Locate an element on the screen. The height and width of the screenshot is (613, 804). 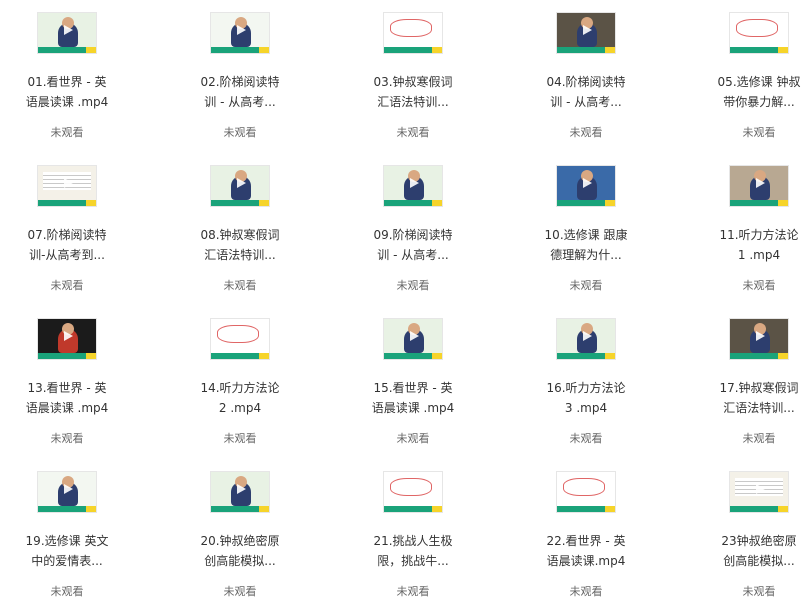
video-tile: 23钟叔绝密原 创高能模拟... 未观看 is located at coordinates (748, 534).